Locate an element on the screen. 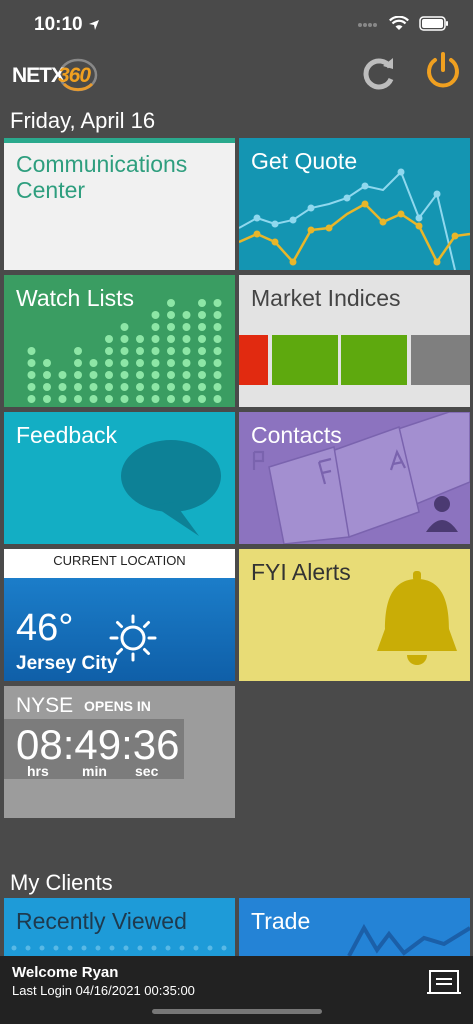 Image resolution: width=473 pixels, height=1024 pixels. tile-title: Feedback is located at coordinates (67, 435).